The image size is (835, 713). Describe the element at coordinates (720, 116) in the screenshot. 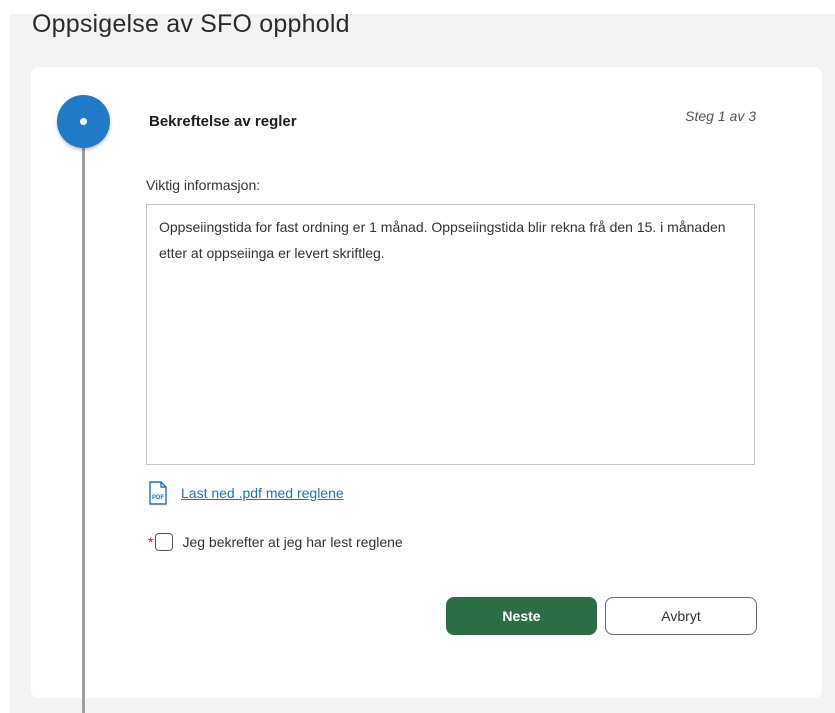

I see `step-counter: Steg 1 av 3` at that location.